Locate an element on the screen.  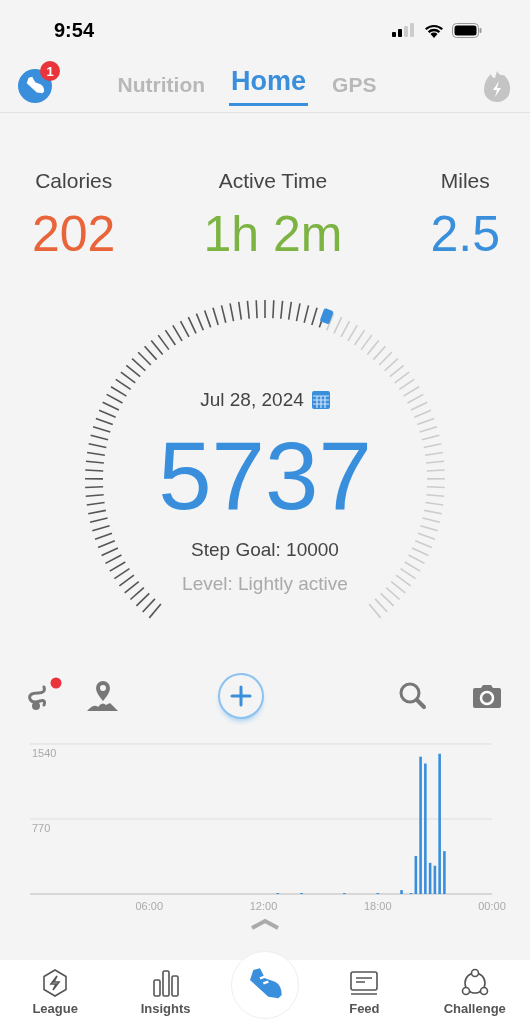
status-time: 9:54 is located at coordinates (74, 30).